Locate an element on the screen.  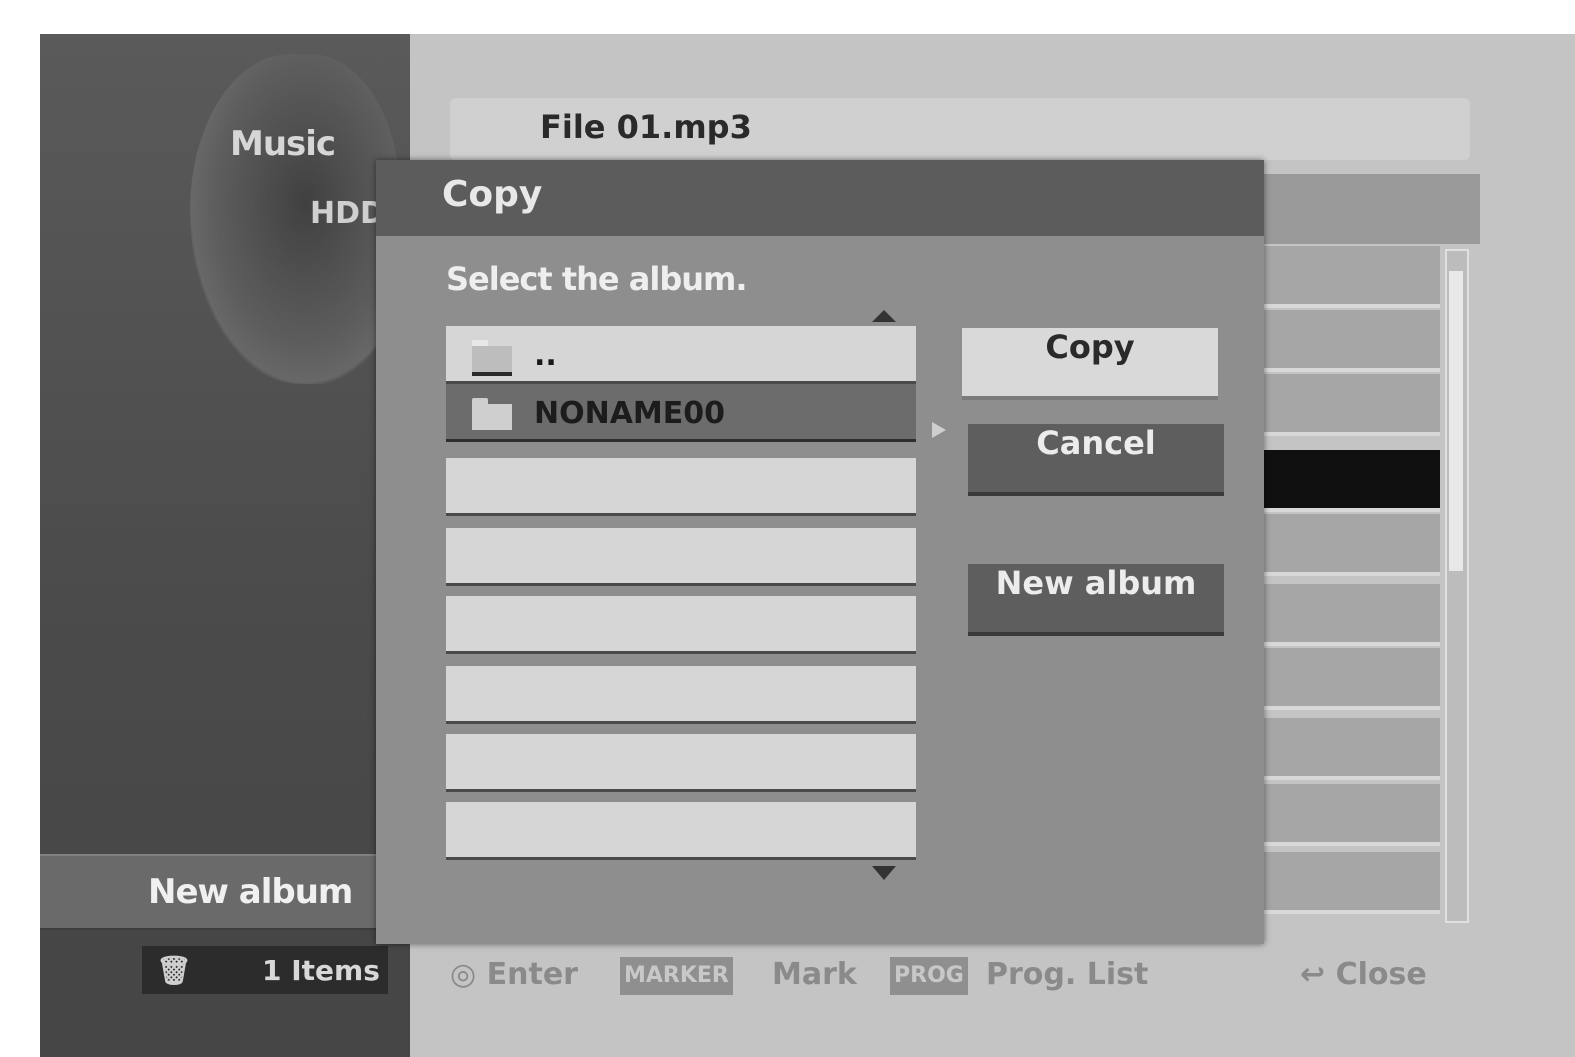
dialog-title: Copy is located at coordinates (492, 194).